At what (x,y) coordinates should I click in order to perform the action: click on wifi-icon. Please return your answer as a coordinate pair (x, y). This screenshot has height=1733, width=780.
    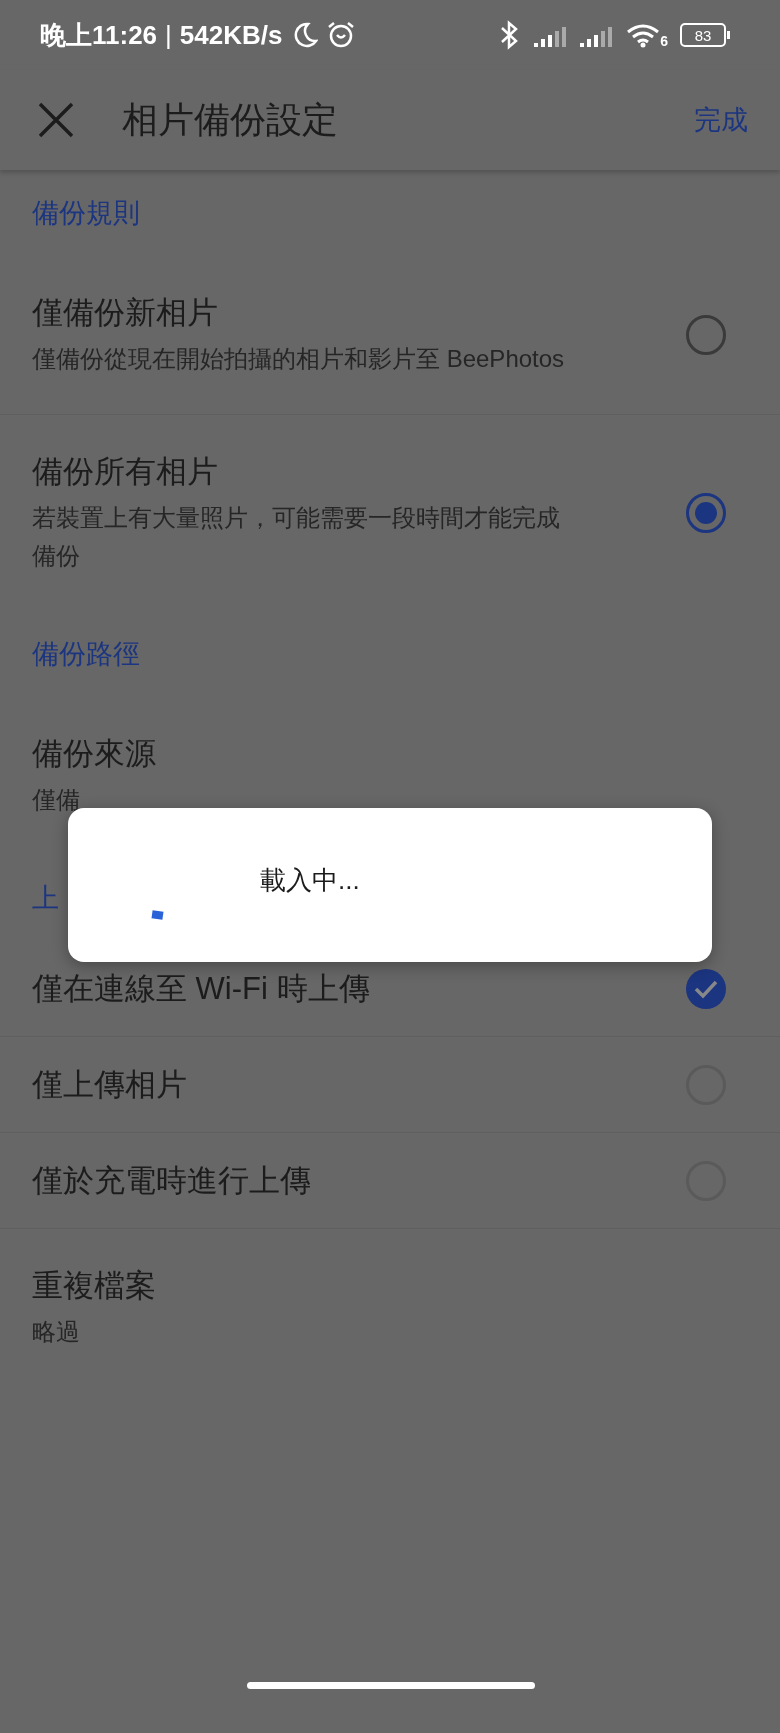
    Looking at the image, I should click on (643, 35).